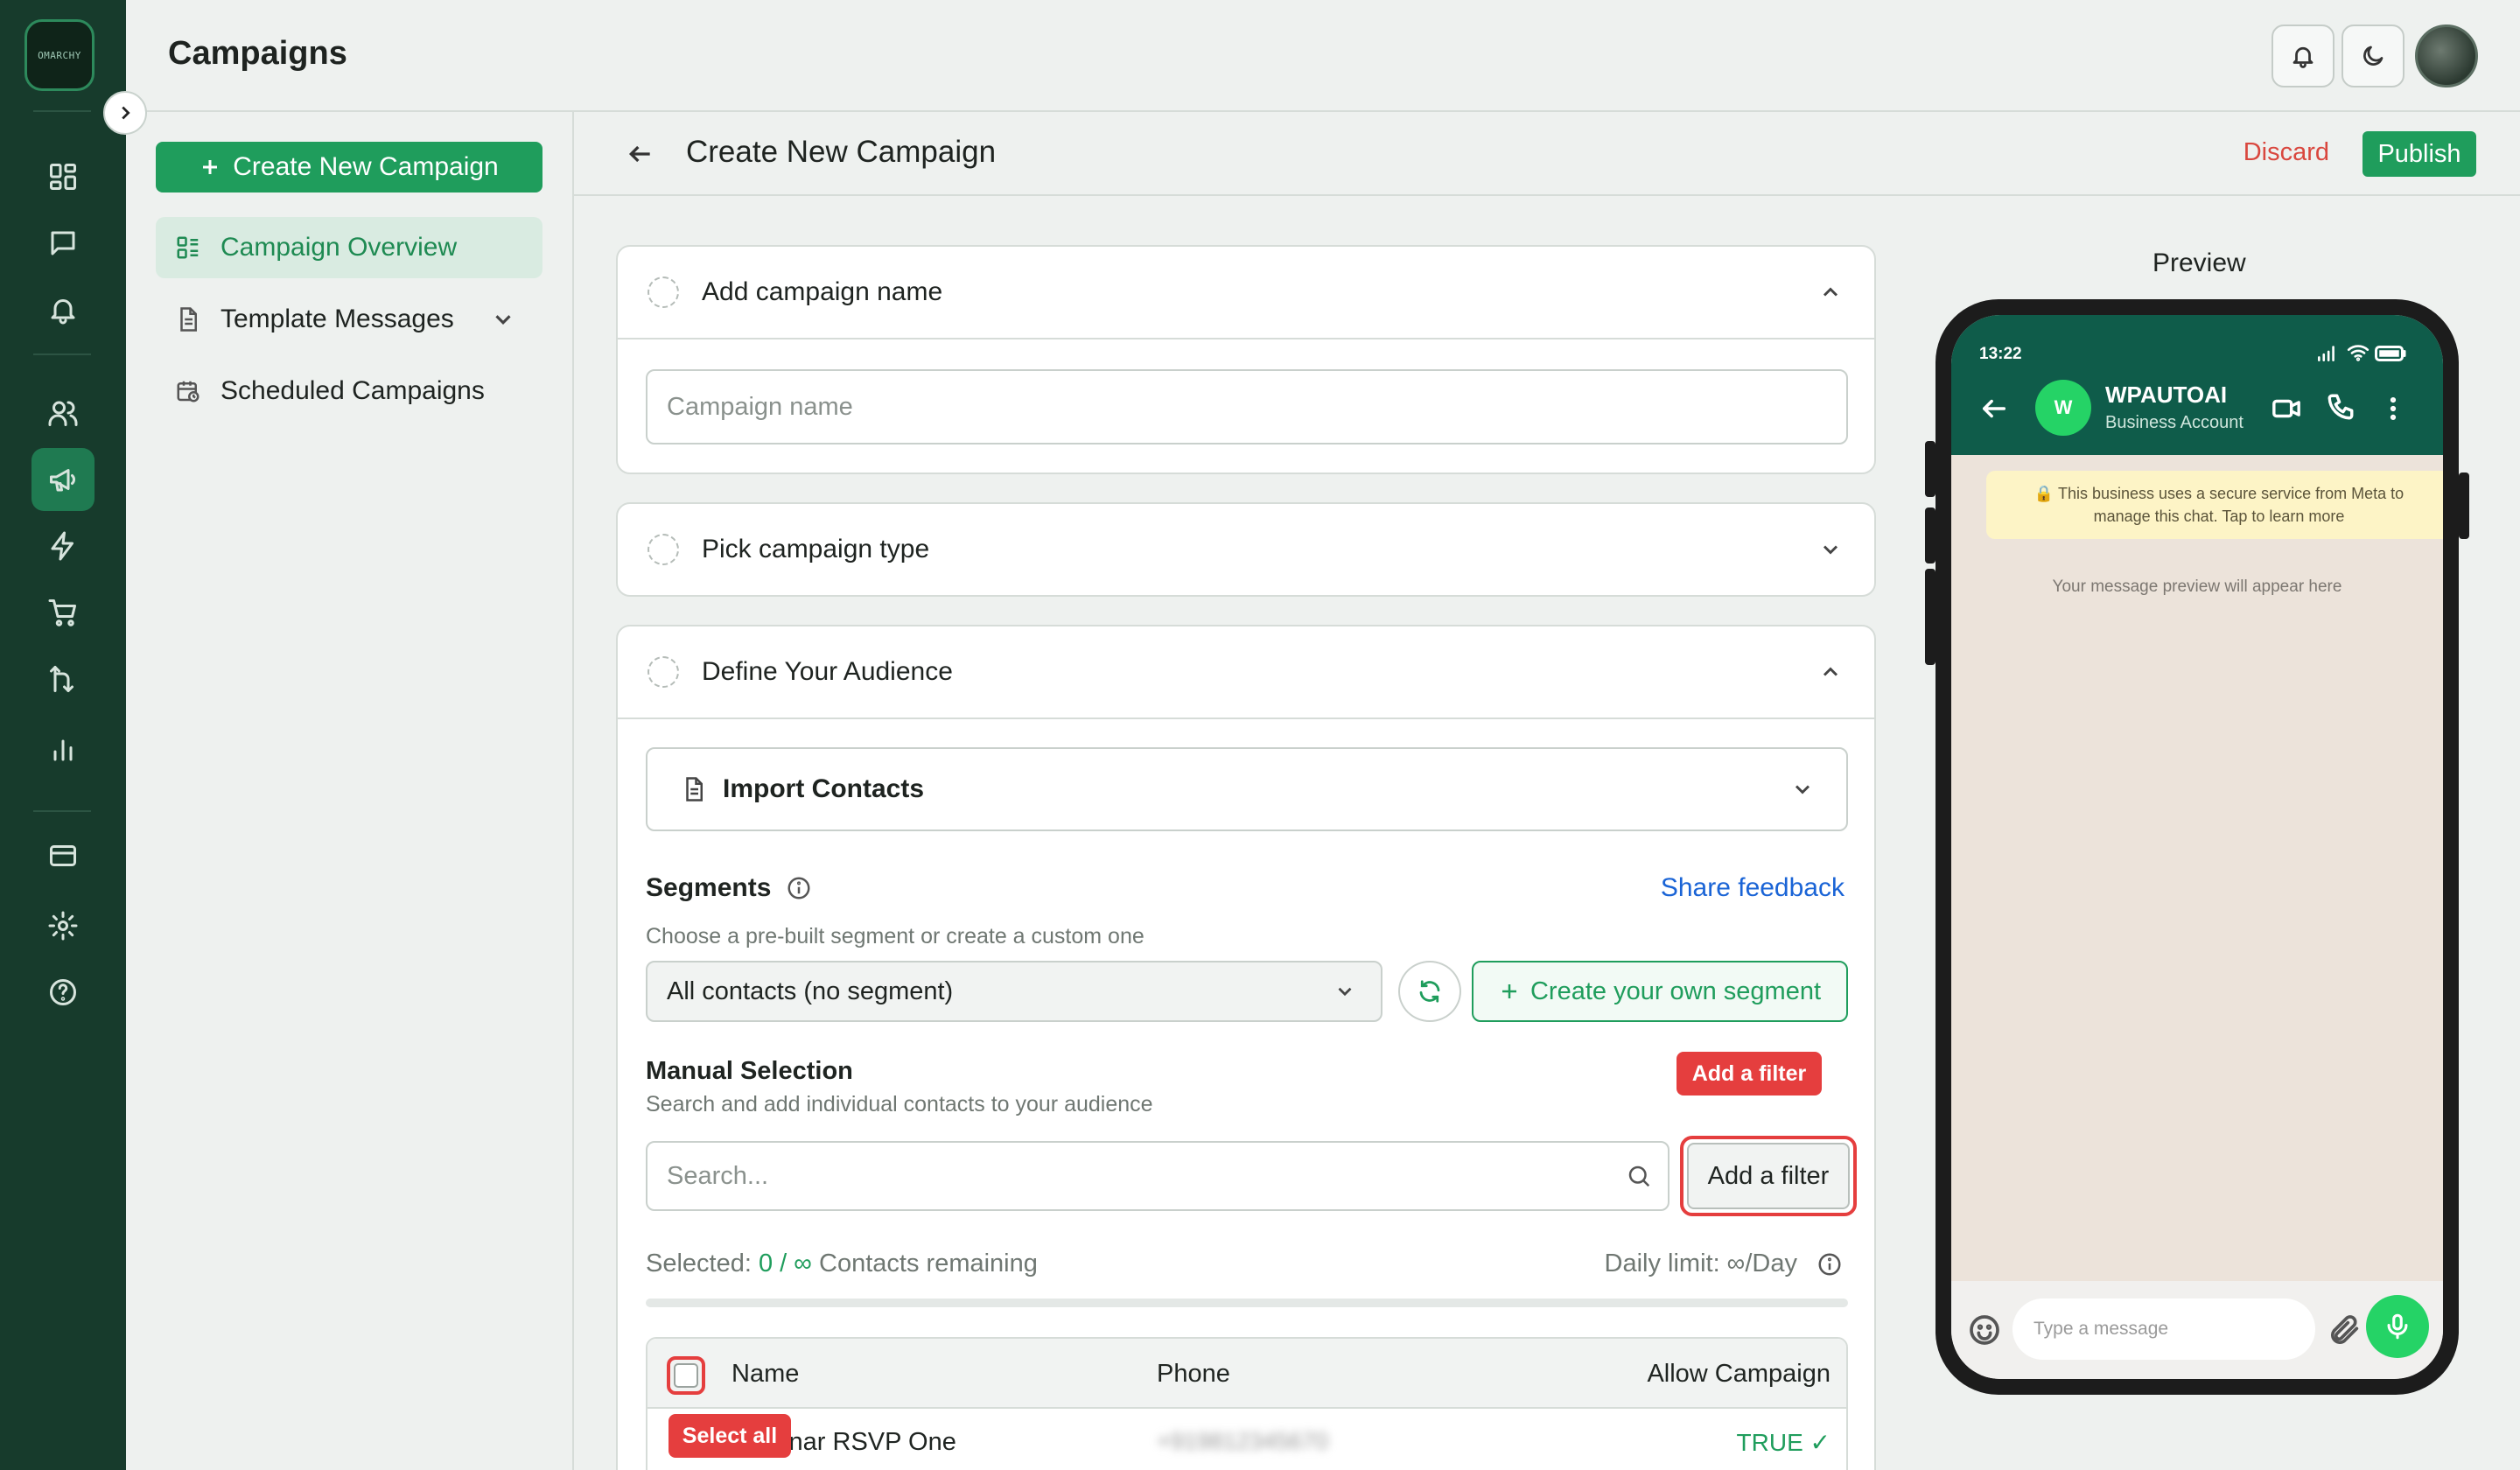  Describe the element at coordinates (1547, 154) in the screenshot. I see `main-toolbar: Create New Campaign Discard Publish` at that location.